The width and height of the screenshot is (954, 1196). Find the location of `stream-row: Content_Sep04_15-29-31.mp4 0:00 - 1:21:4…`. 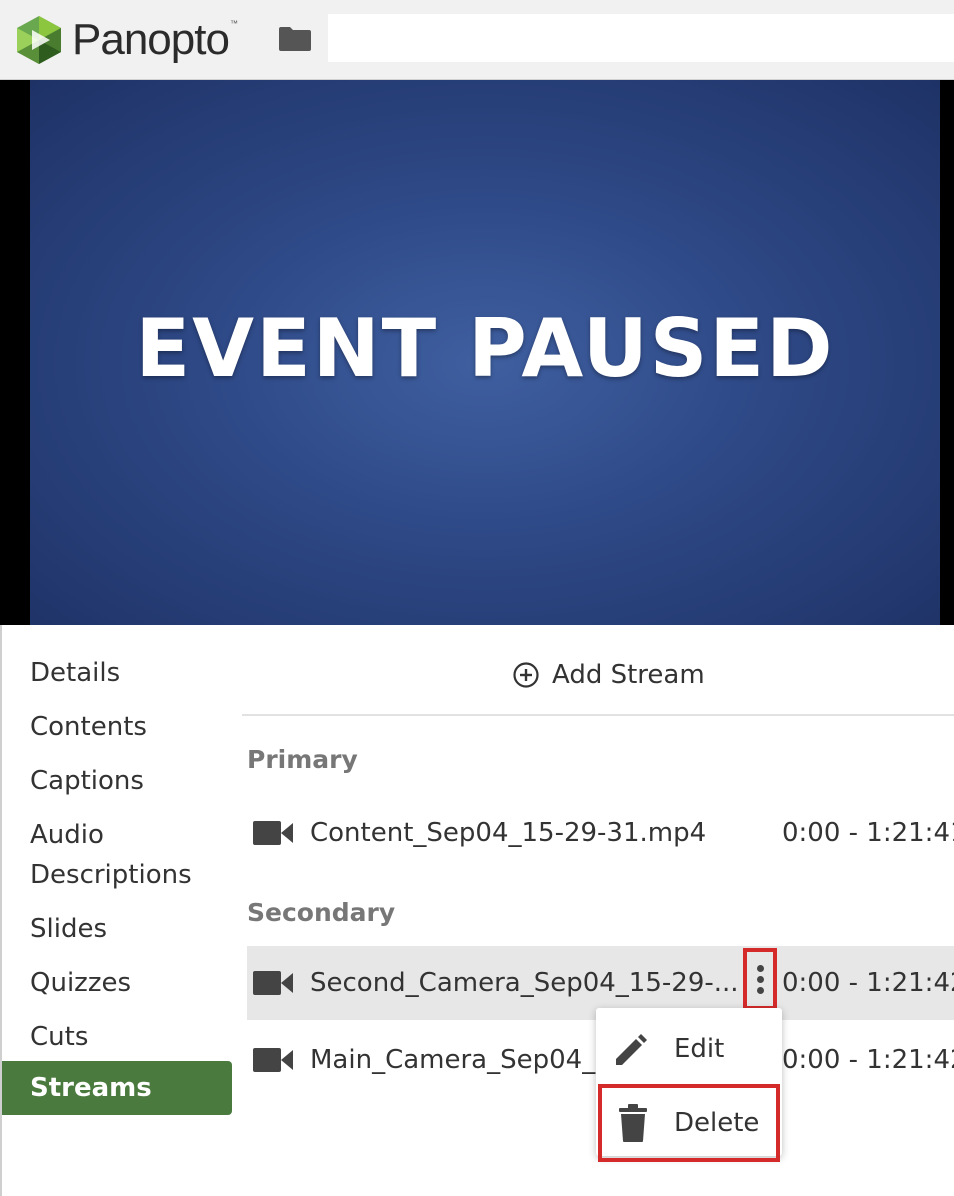

stream-row: Content_Sep04_15-29-31.mp4 0:00 - 1:21:4… is located at coordinates (600, 833).